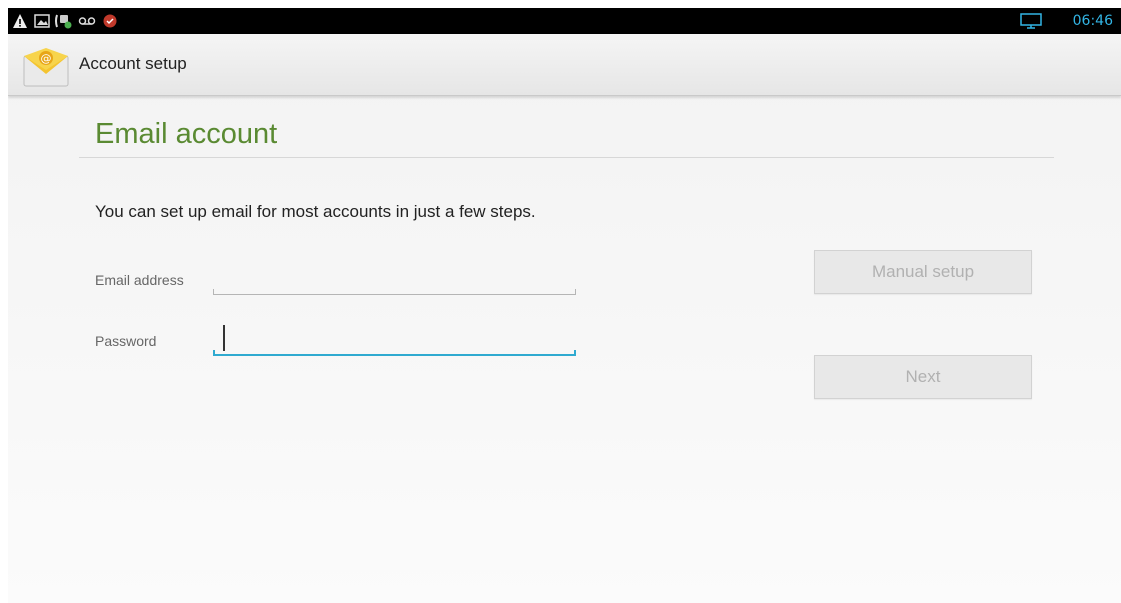 The image size is (1121, 603). What do you see at coordinates (566, 157) in the screenshot?
I see `title-divider` at bounding box center [566, 157].